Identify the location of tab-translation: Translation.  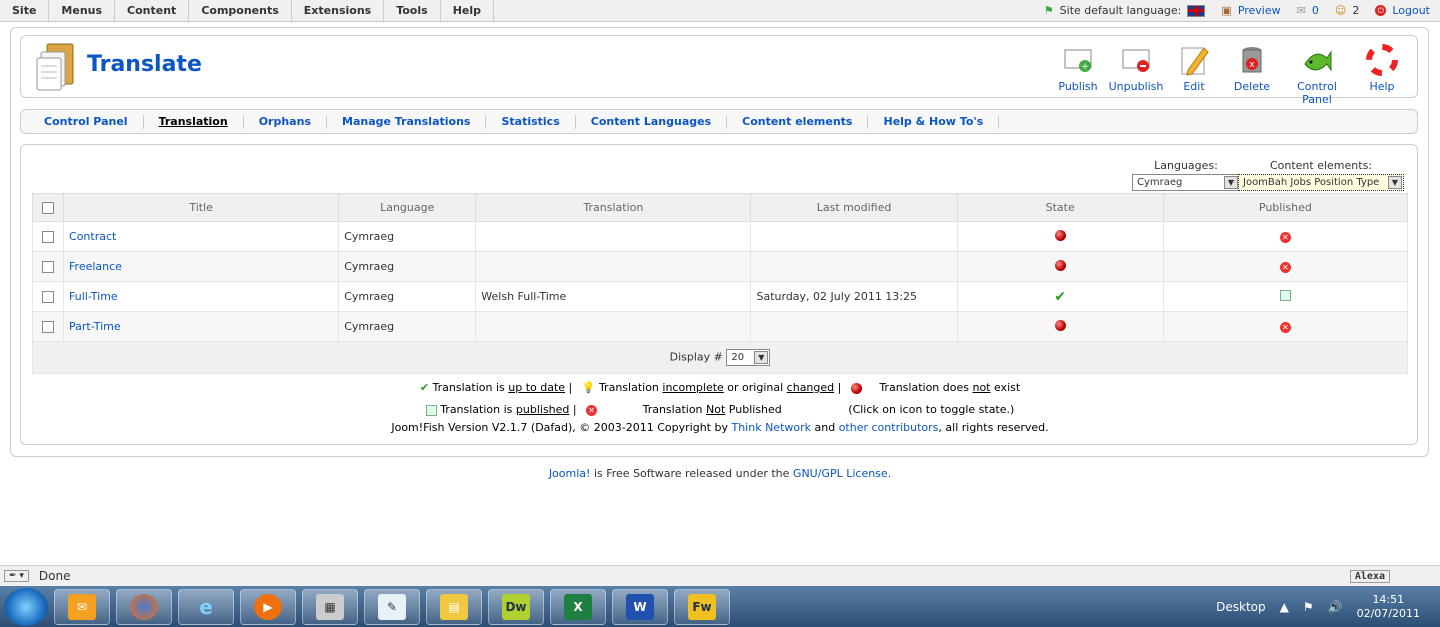
(194, 121).